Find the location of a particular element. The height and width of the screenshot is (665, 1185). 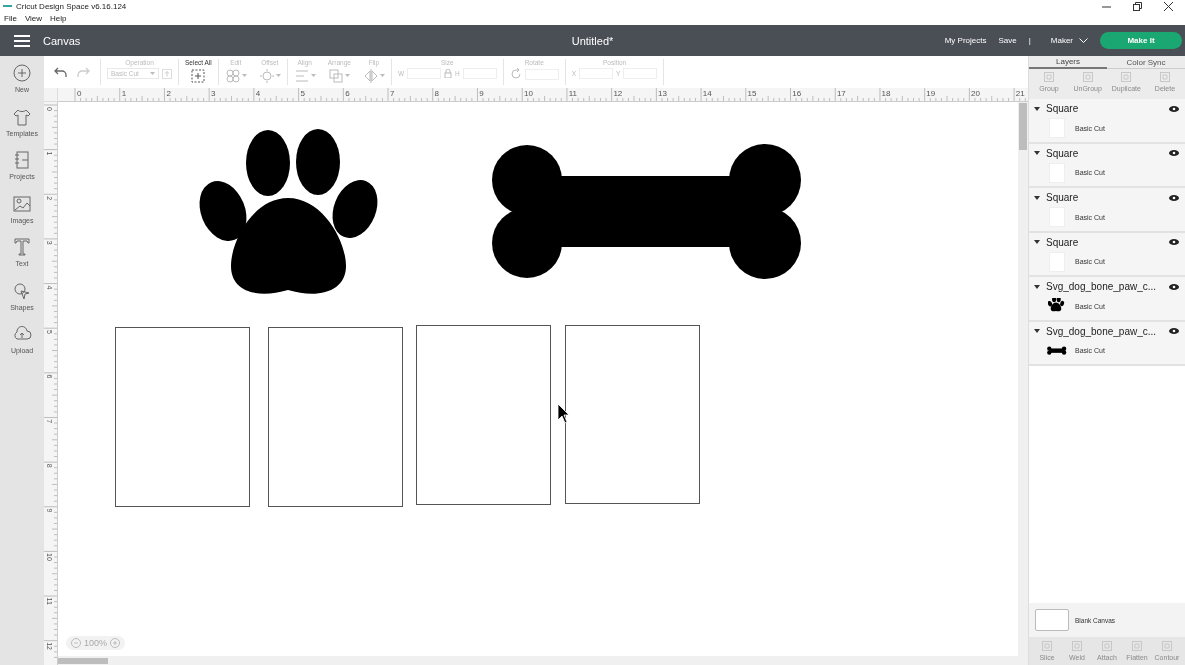

rotate-icon is located at coordinates (515, 74).